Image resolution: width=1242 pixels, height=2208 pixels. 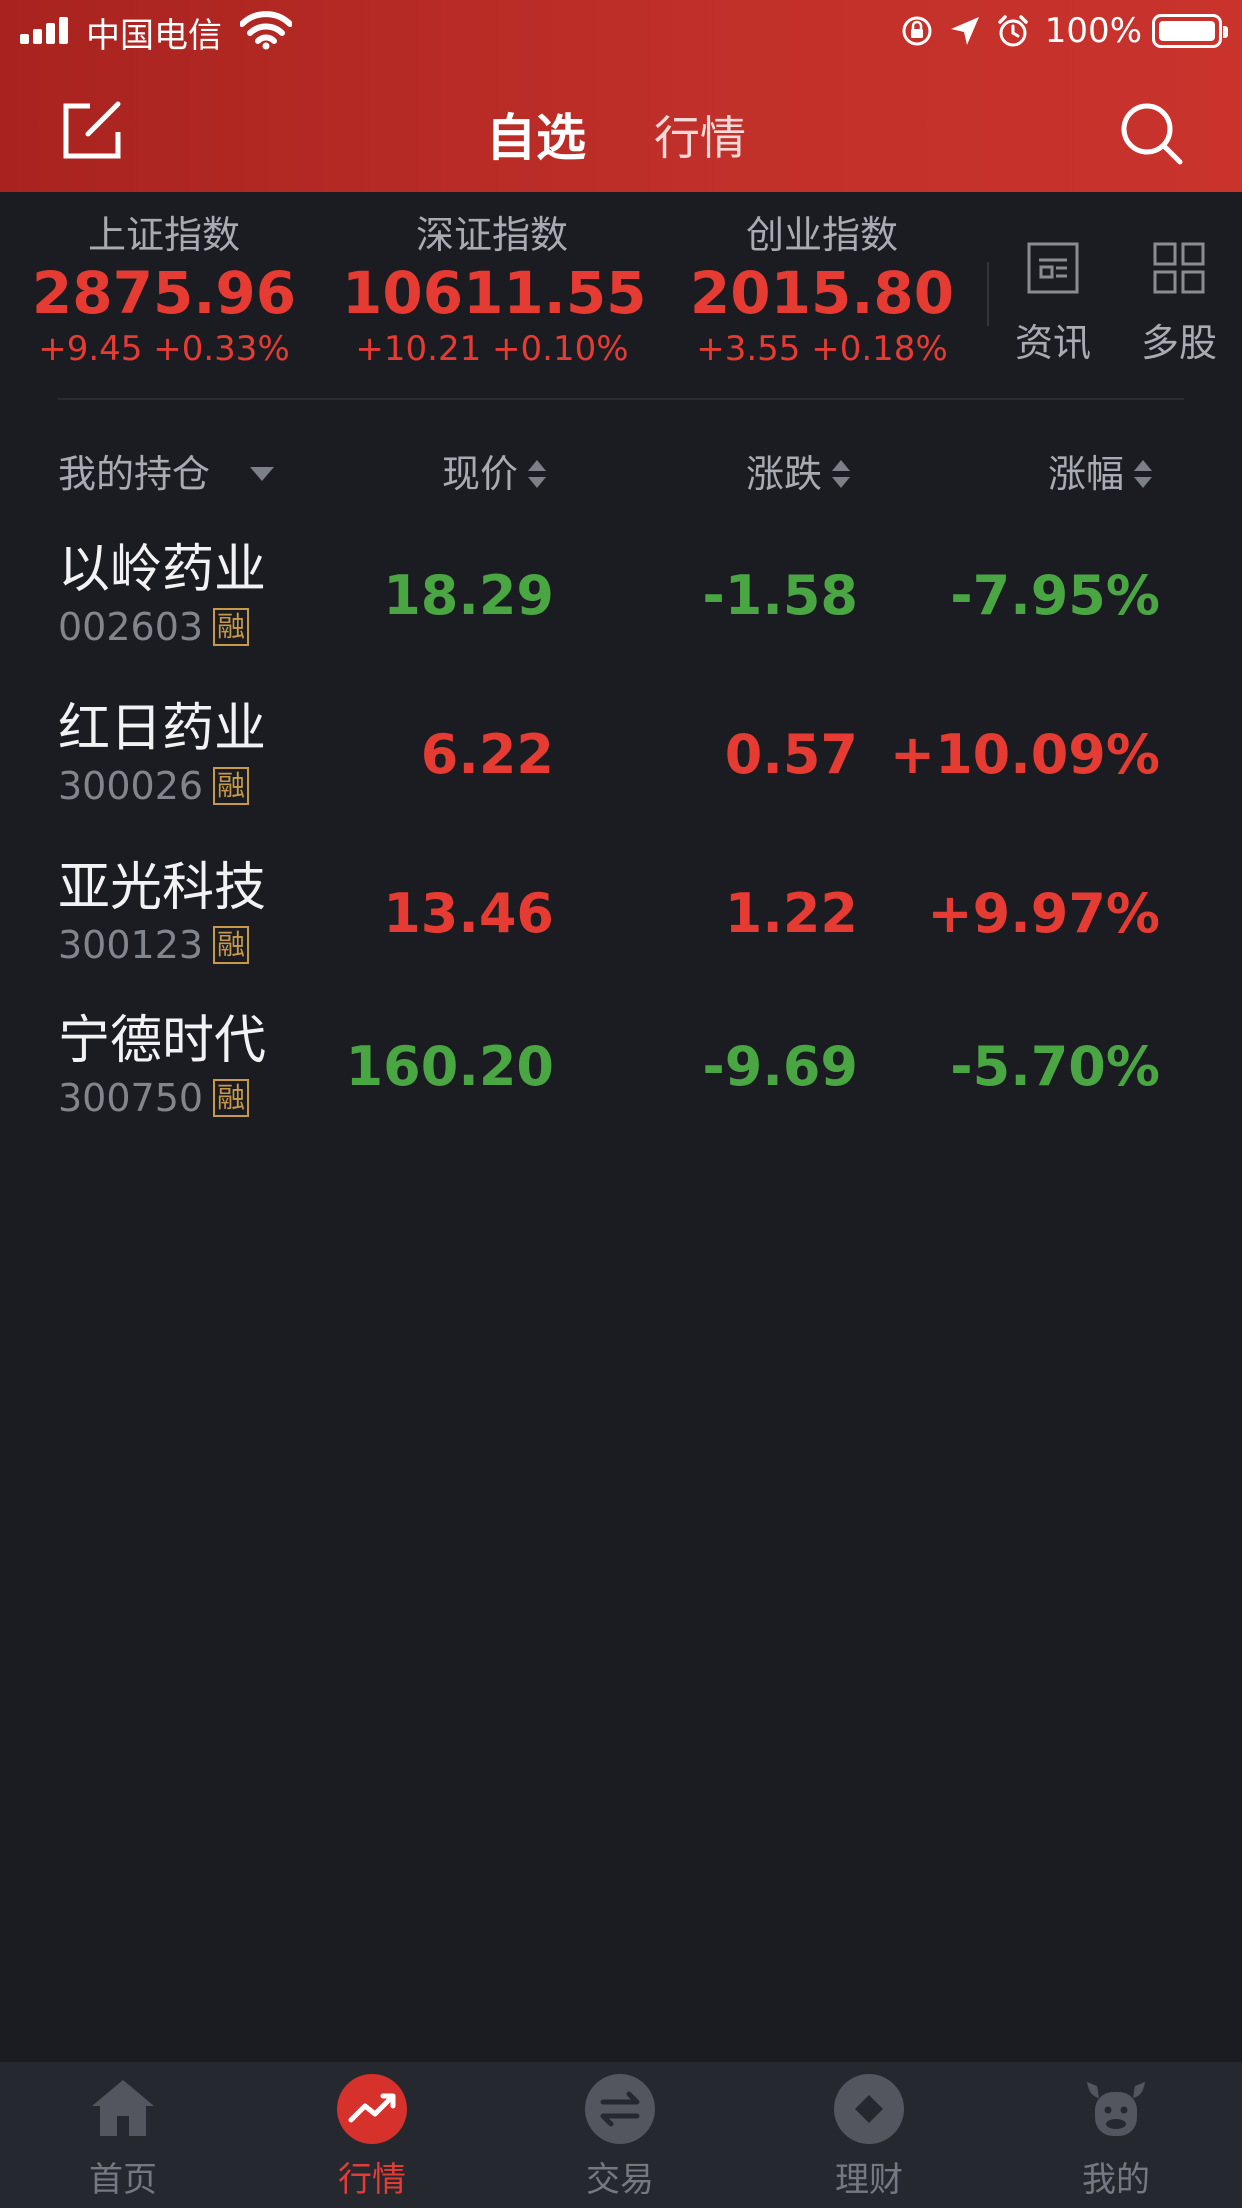 What do you see at coordinates (620, 2180) in the screenshot?
I see `nav-trade-label: 交易` at bounding box center [620, 2180].